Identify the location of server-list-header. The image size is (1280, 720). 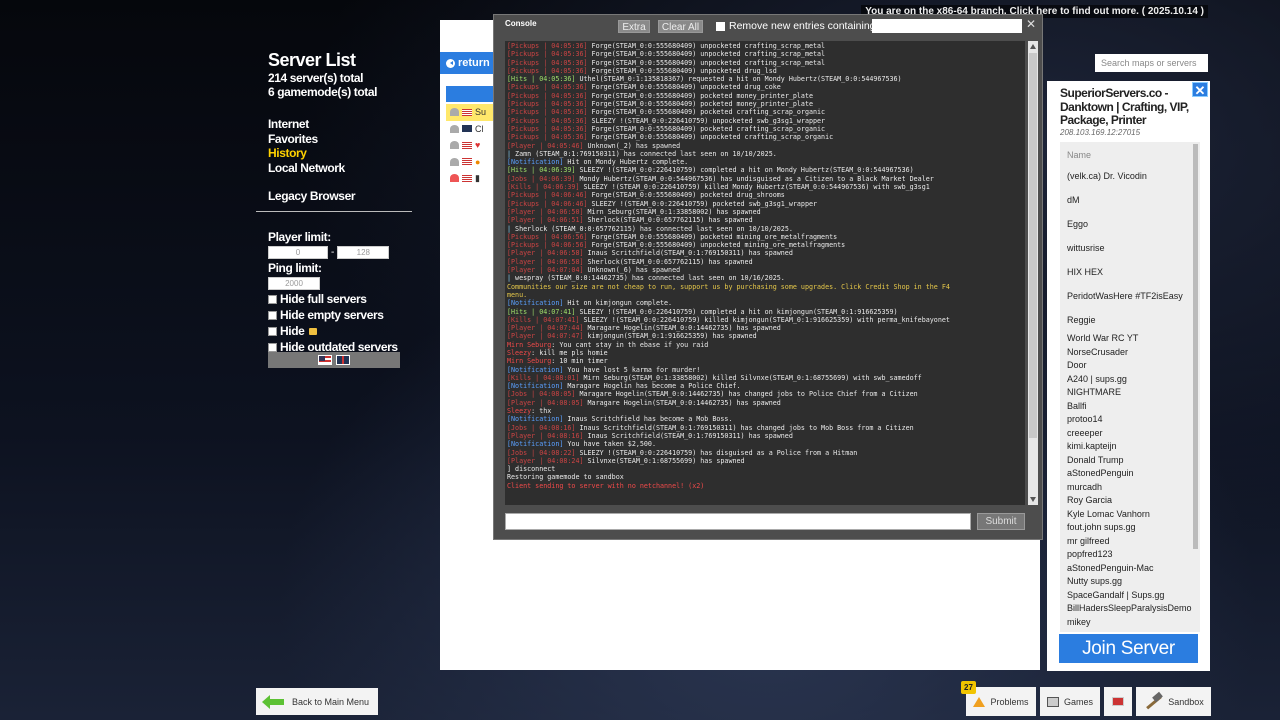
(471, 94).